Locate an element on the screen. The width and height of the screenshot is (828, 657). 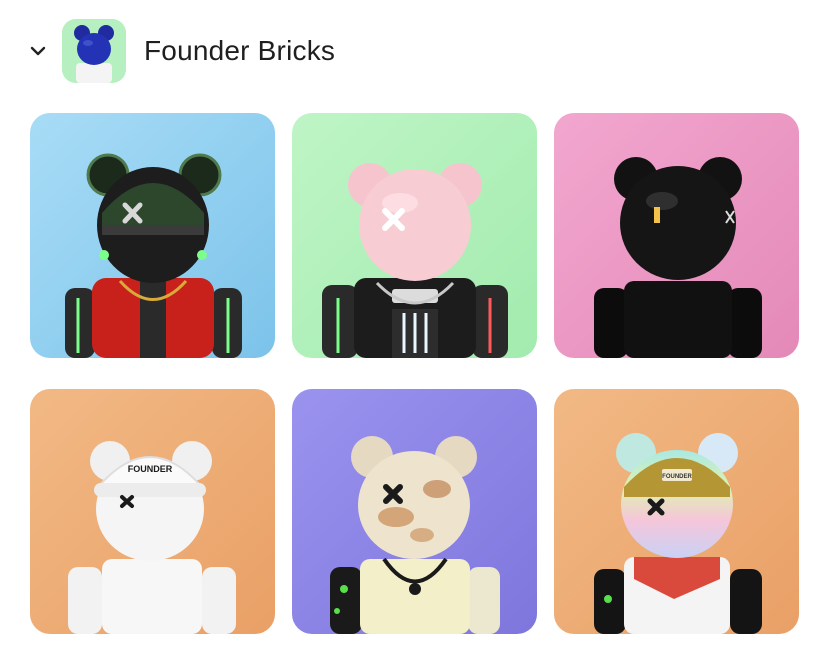
pastel-bear-beanie-icon: FOUNDER is located at coordinates (676, 511).